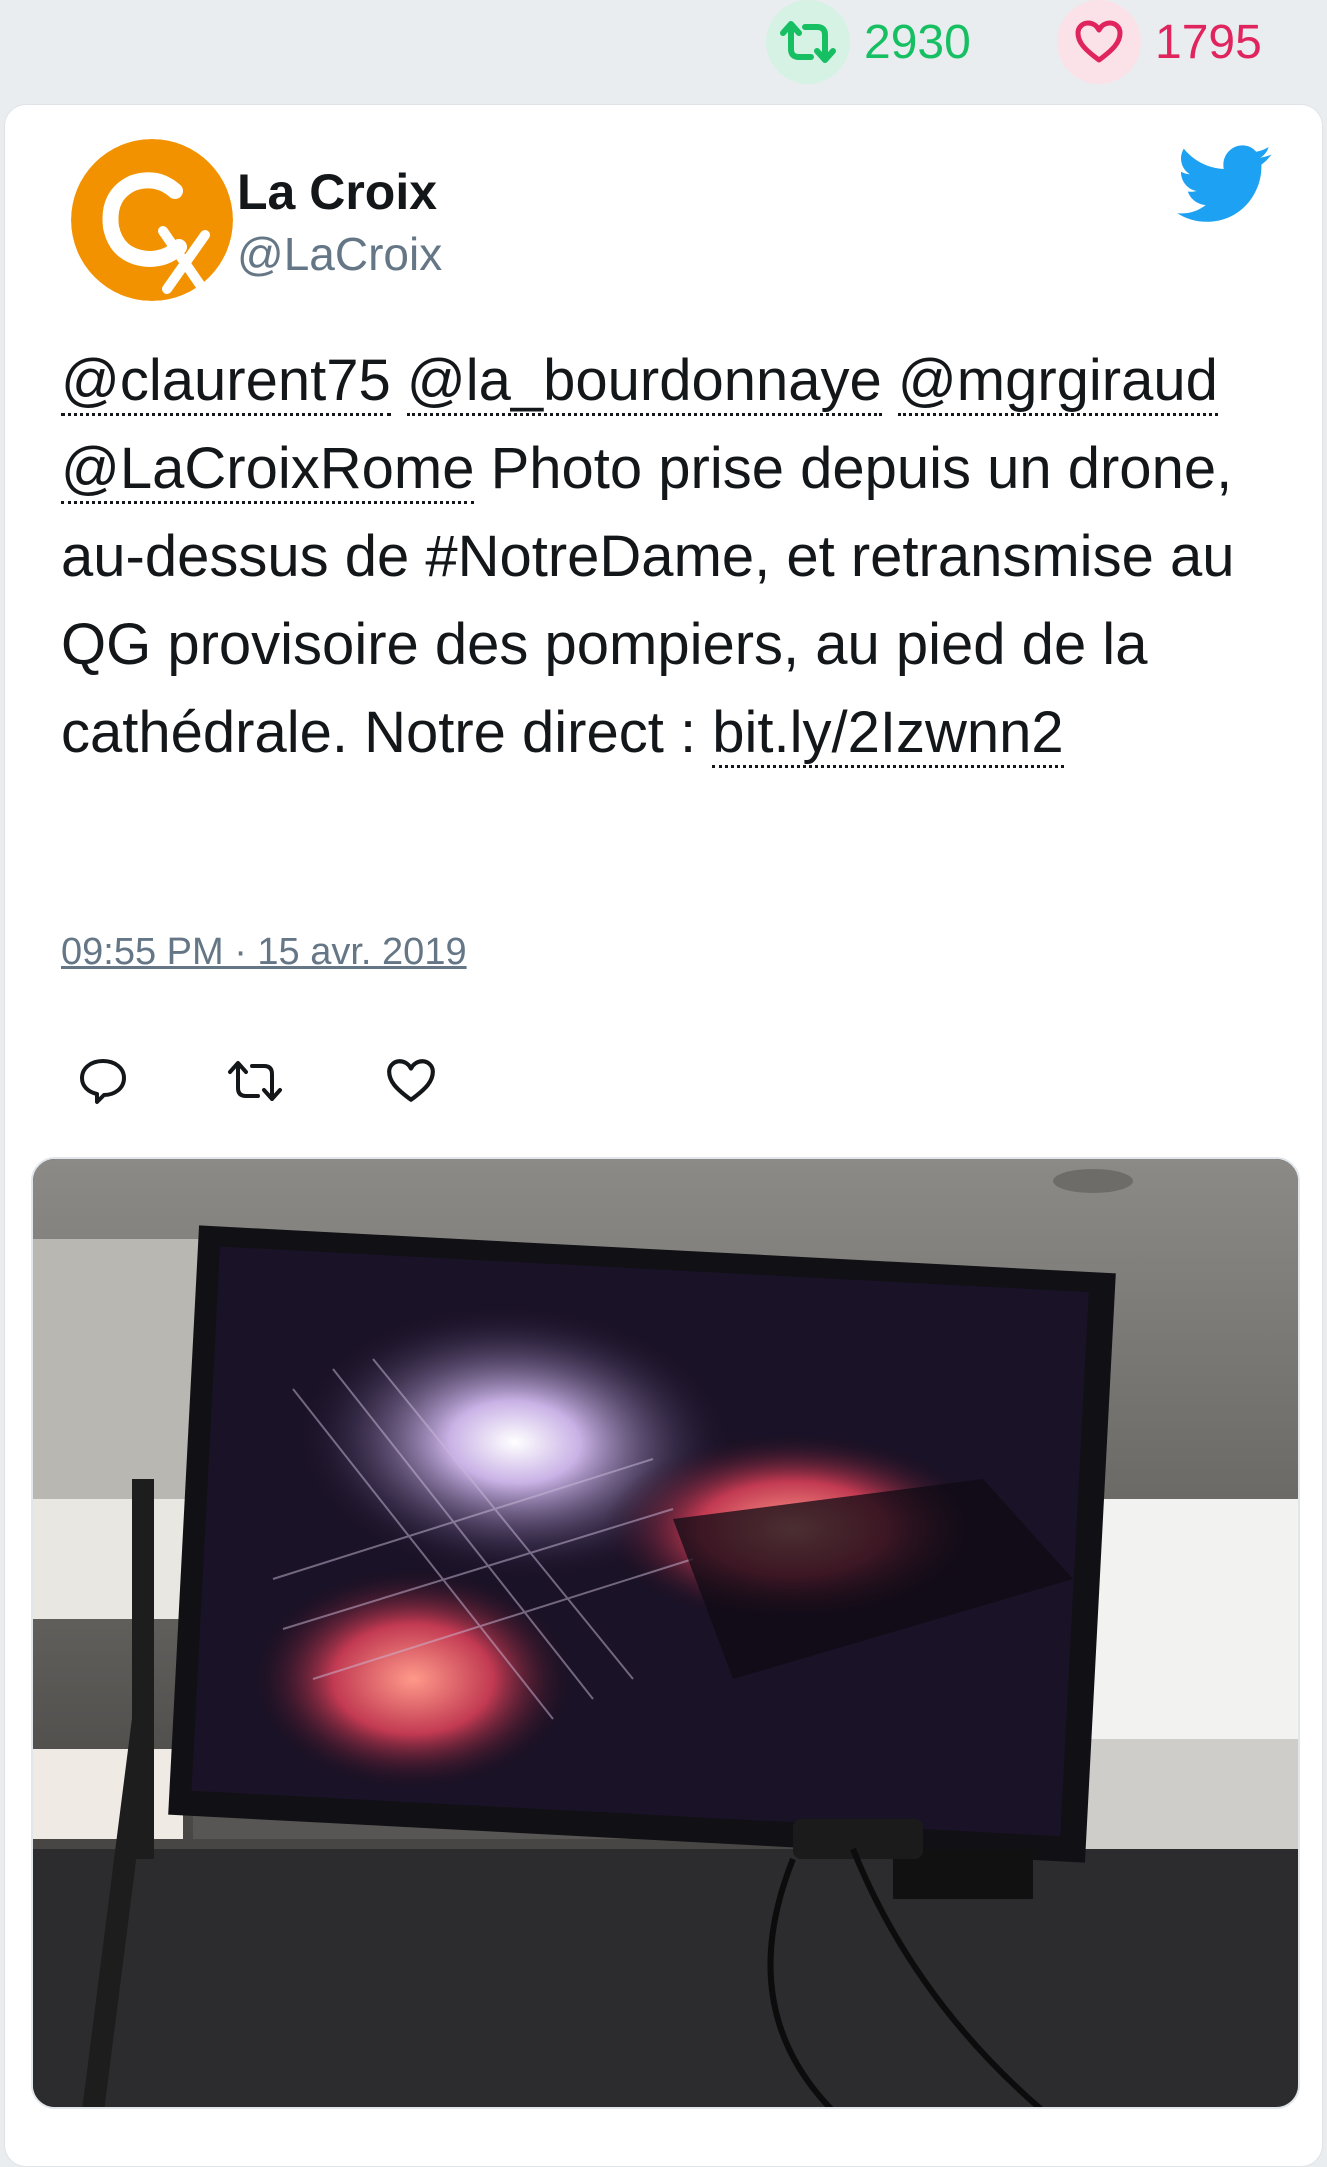 The height and width of the screenshot is (2167, 1327). What do you see at coordinates (226, 382) in the screenshot?
I see `mention-link: @claurent75` at bounding box center [226, 382].